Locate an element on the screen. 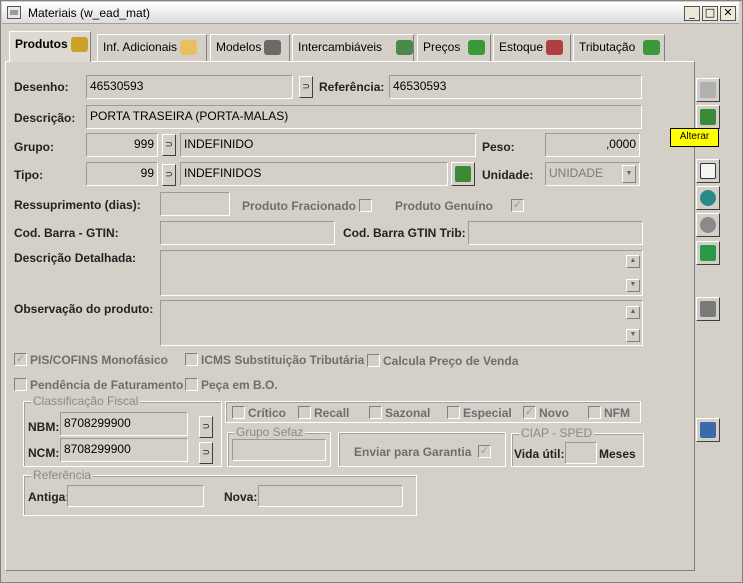 Image resolution: width=743 pixels, height=583 pixels. tab-label: Modelos is located at coordinates (239, 47).